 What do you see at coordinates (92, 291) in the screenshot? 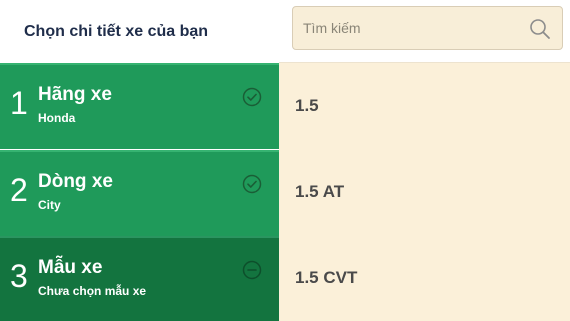
I see `step-value: Chưa chọn mẫu xe` at bounding box center [92, 291].